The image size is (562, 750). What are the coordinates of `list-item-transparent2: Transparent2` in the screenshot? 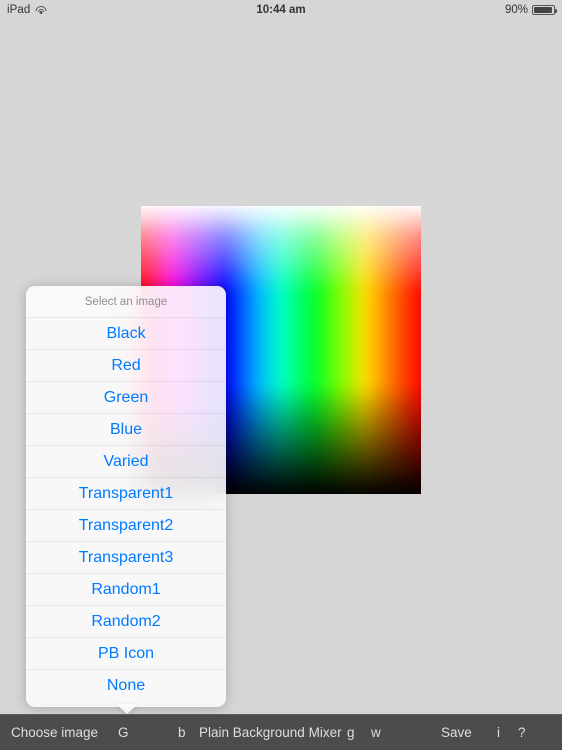 It's located at (126, 526).